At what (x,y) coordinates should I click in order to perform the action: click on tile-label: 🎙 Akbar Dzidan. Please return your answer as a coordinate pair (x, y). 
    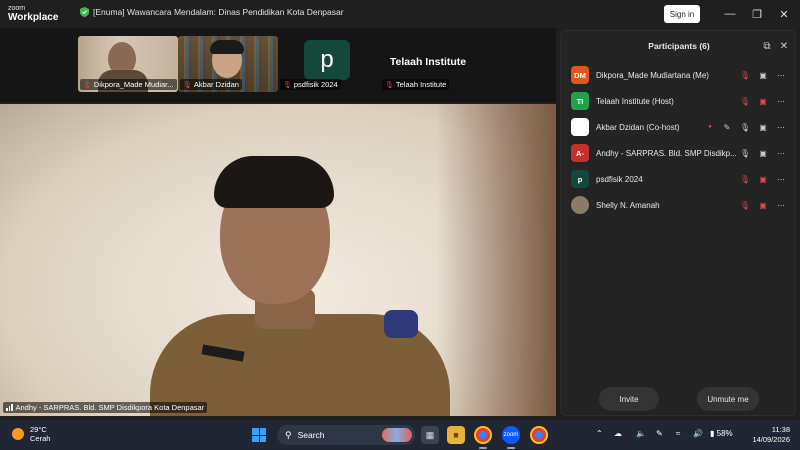
    Looking at the image, I should click on (211, 84).